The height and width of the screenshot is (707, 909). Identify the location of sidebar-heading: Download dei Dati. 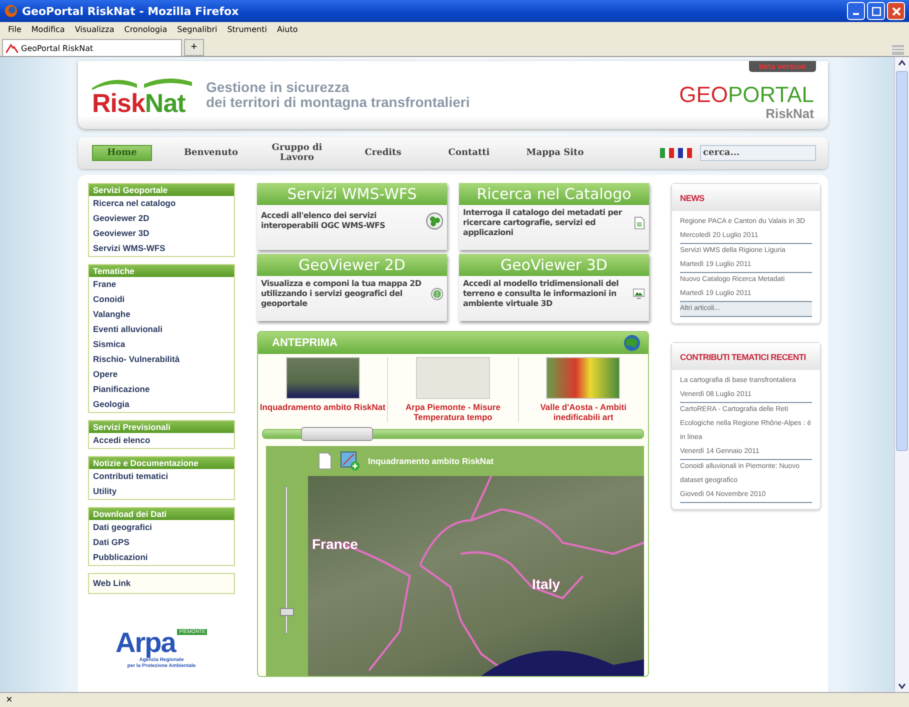
(161, 514).